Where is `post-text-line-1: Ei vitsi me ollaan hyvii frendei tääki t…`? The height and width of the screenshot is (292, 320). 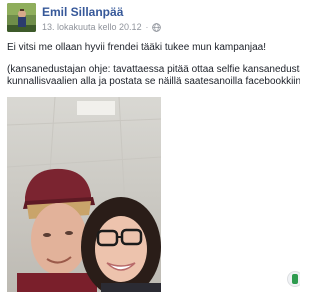 post-text-line-1: Ei vitsi me ollaan hyvii frendei tääki t… is located at coordinates (137, 47).